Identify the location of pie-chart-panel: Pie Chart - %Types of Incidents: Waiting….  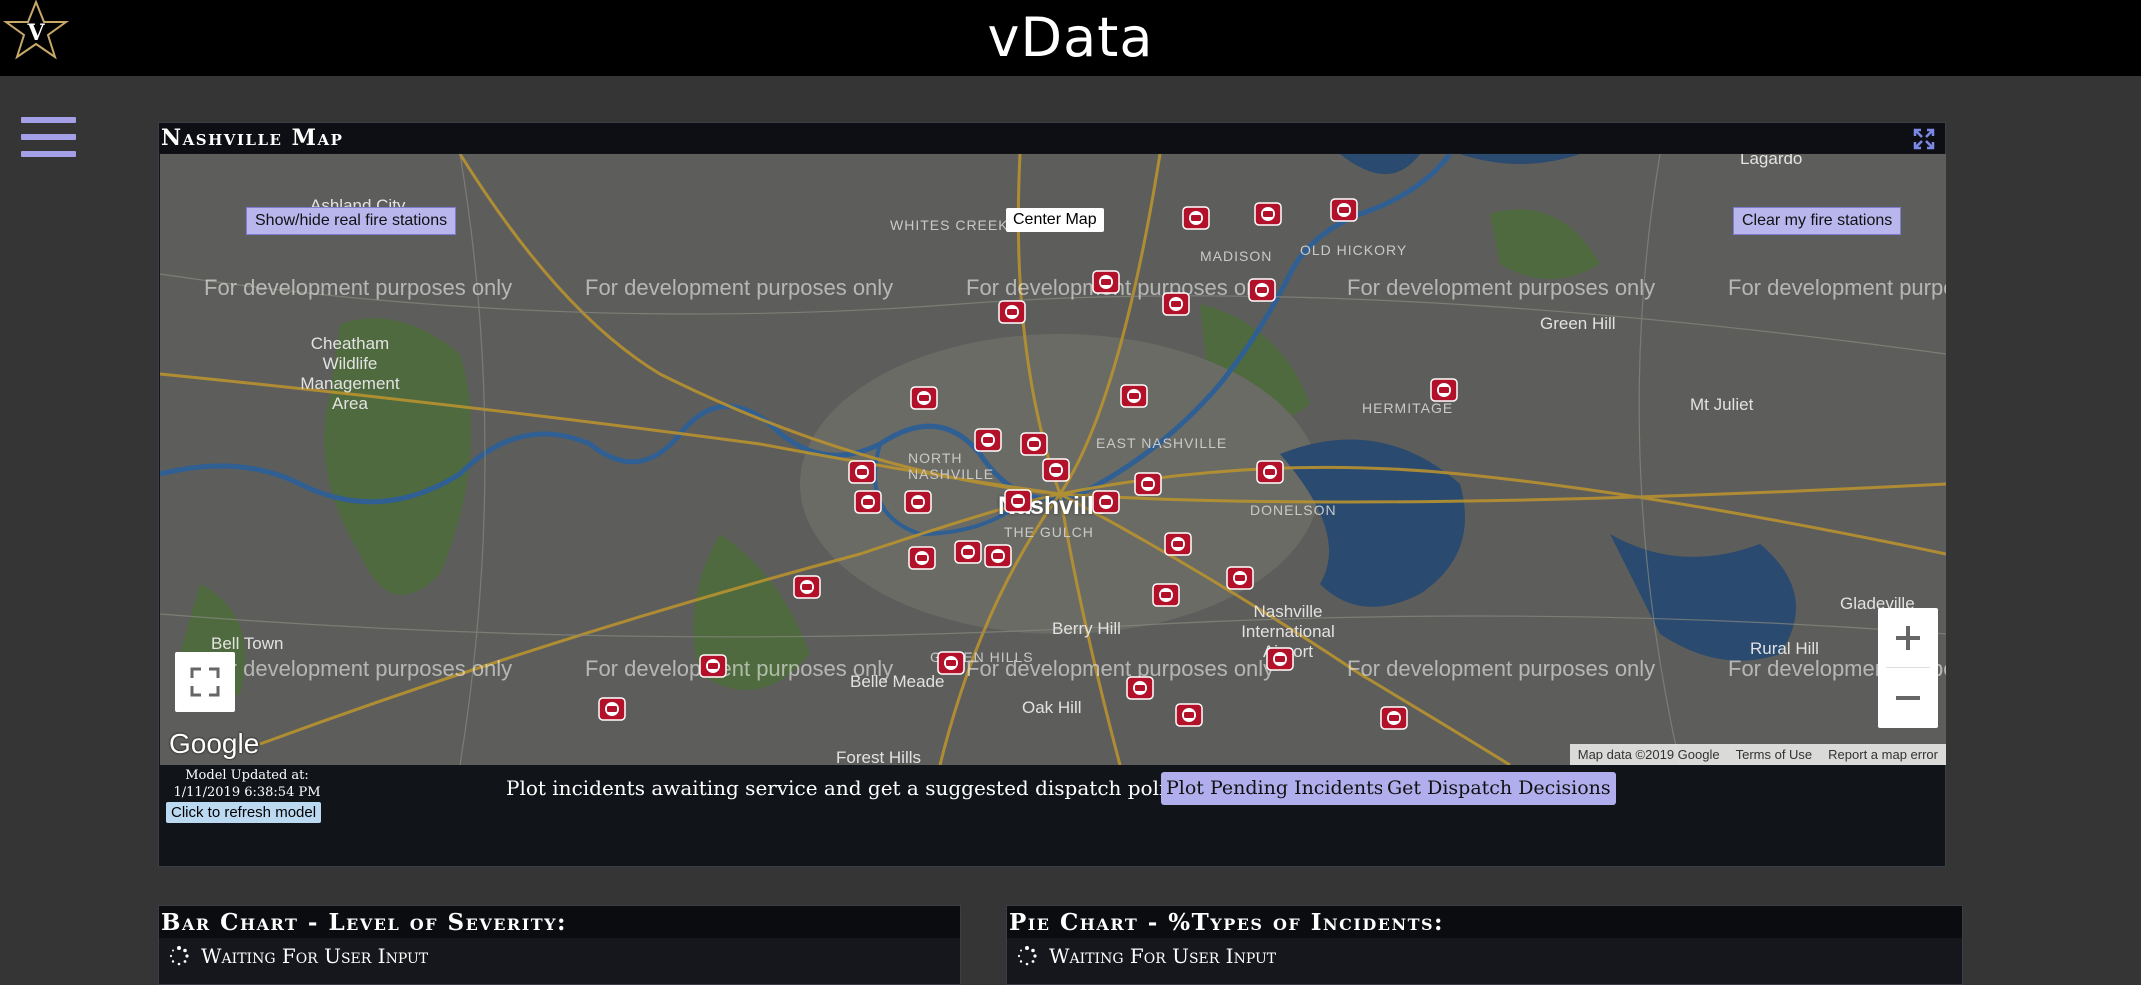
(1484, 945).